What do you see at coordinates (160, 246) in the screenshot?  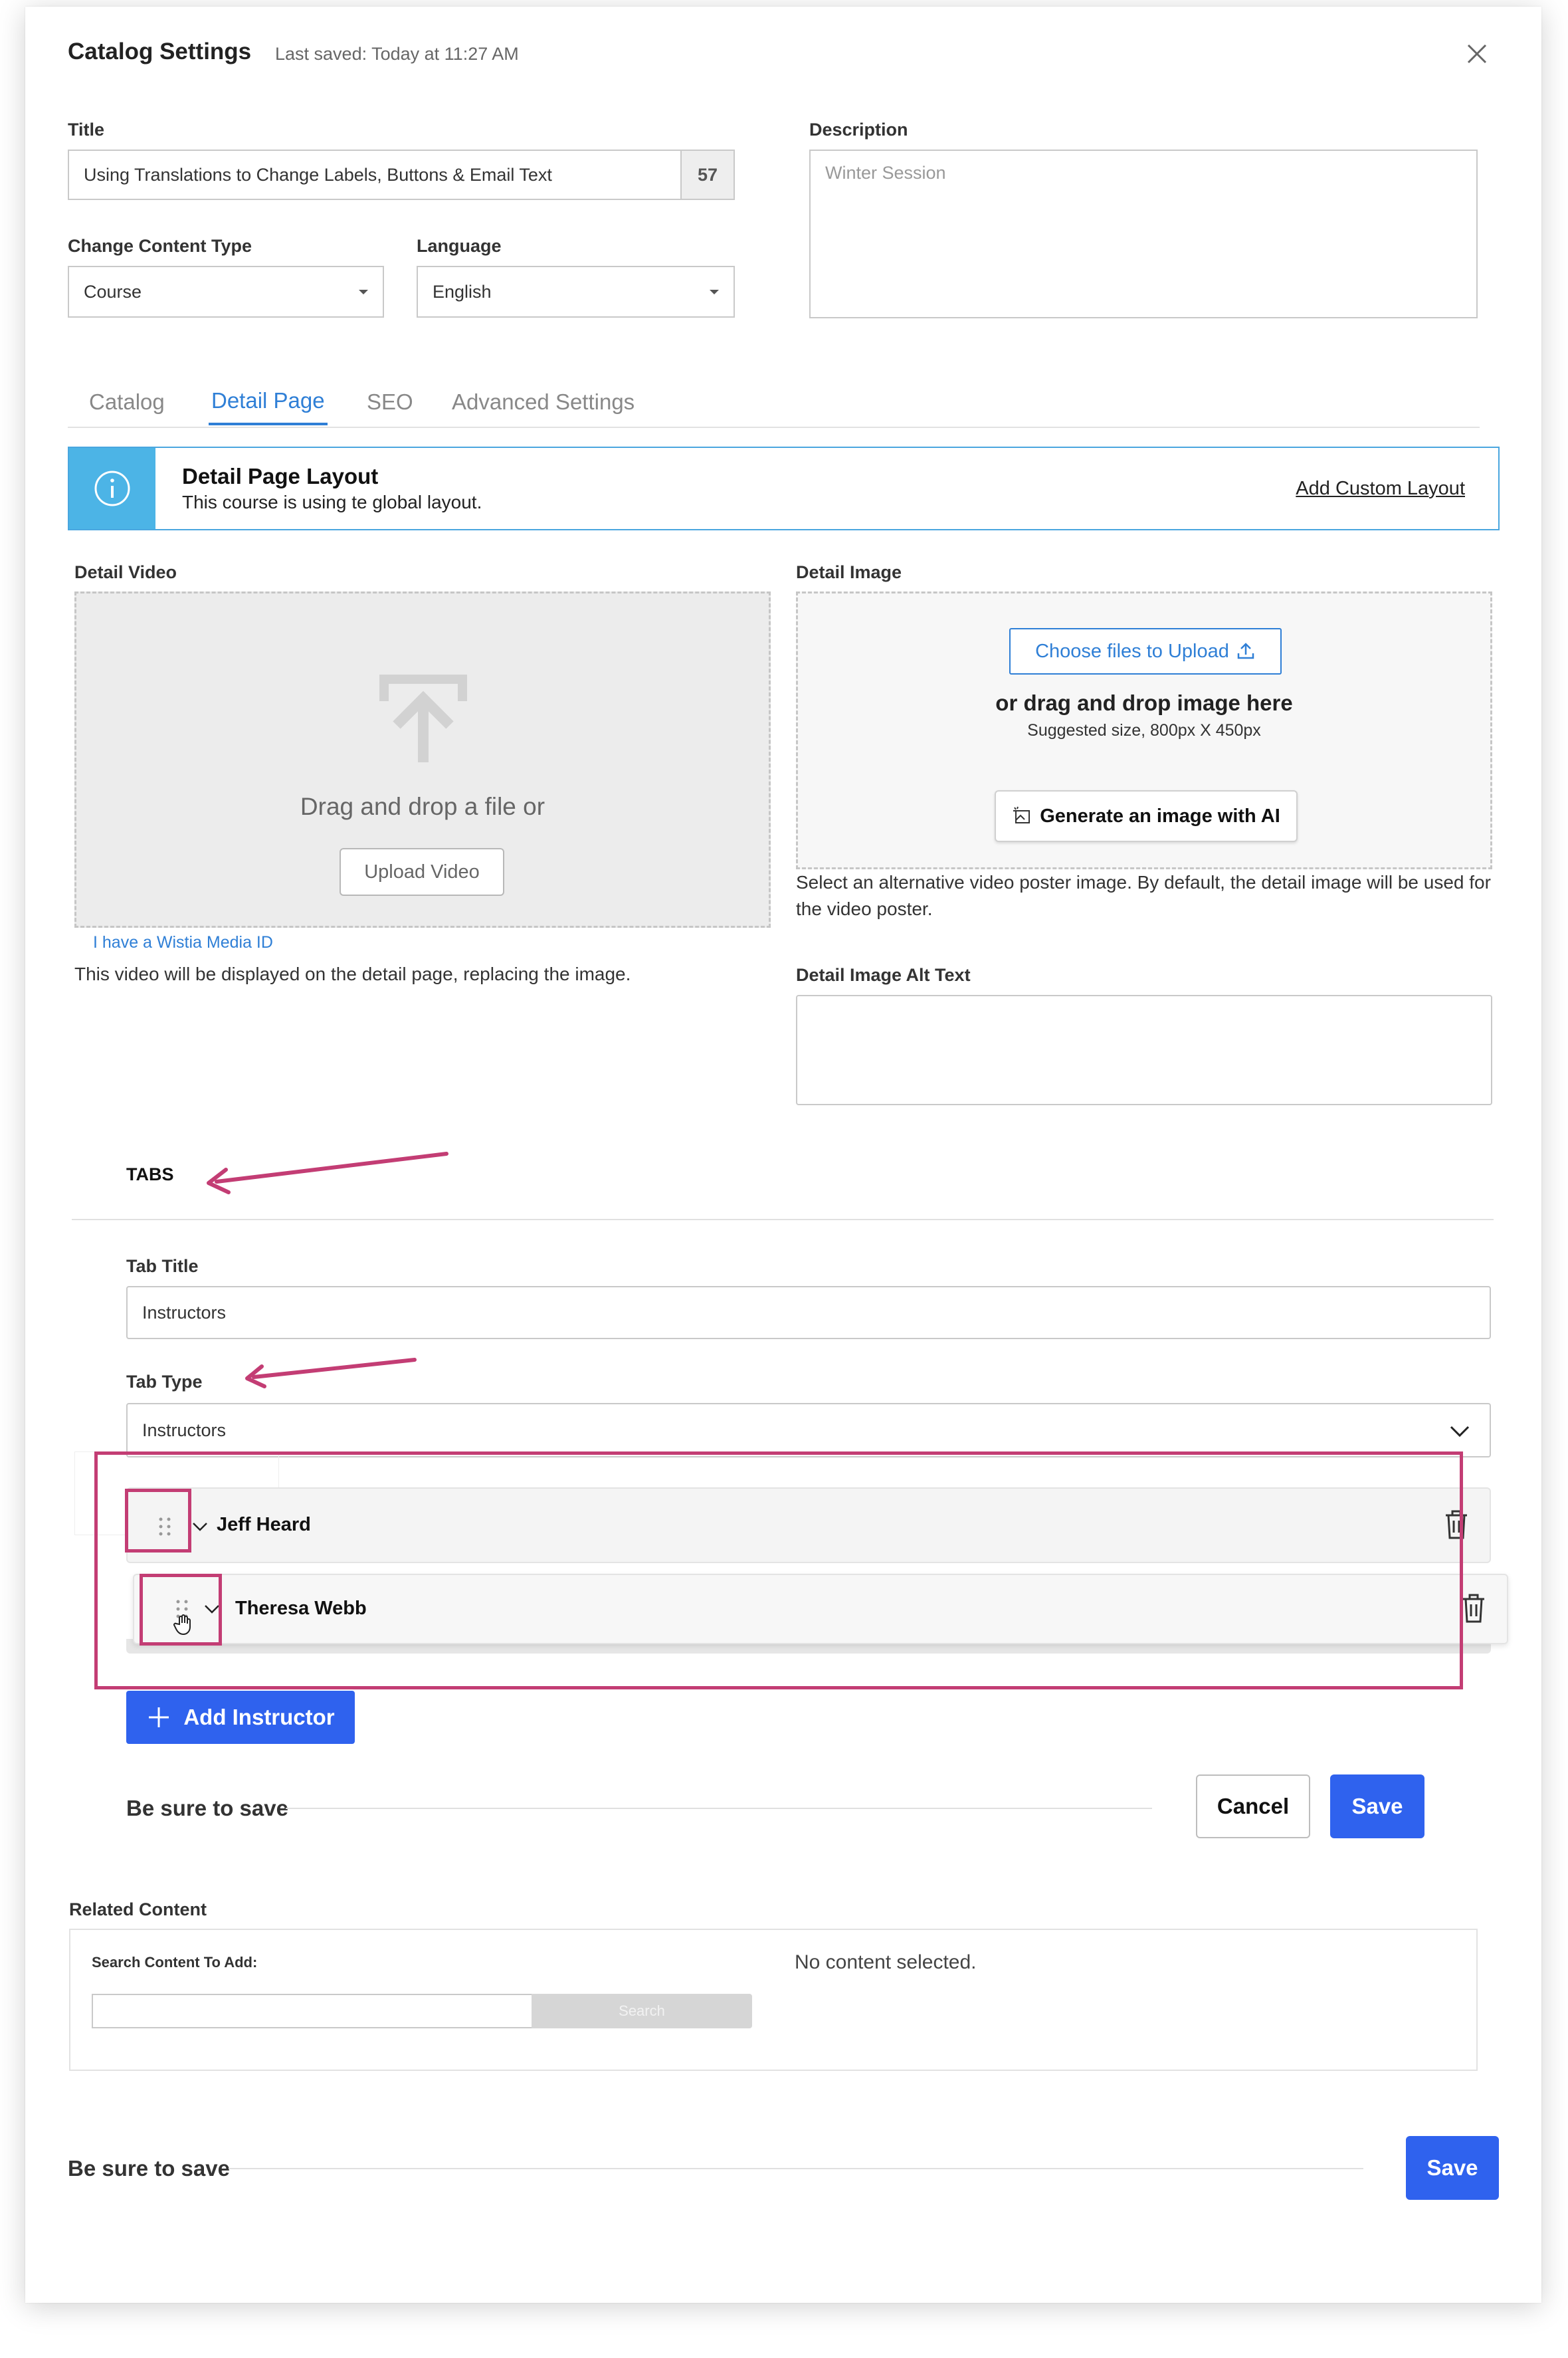 I see `content-type-label: Change Content Type` at bounding box center [160, 246].